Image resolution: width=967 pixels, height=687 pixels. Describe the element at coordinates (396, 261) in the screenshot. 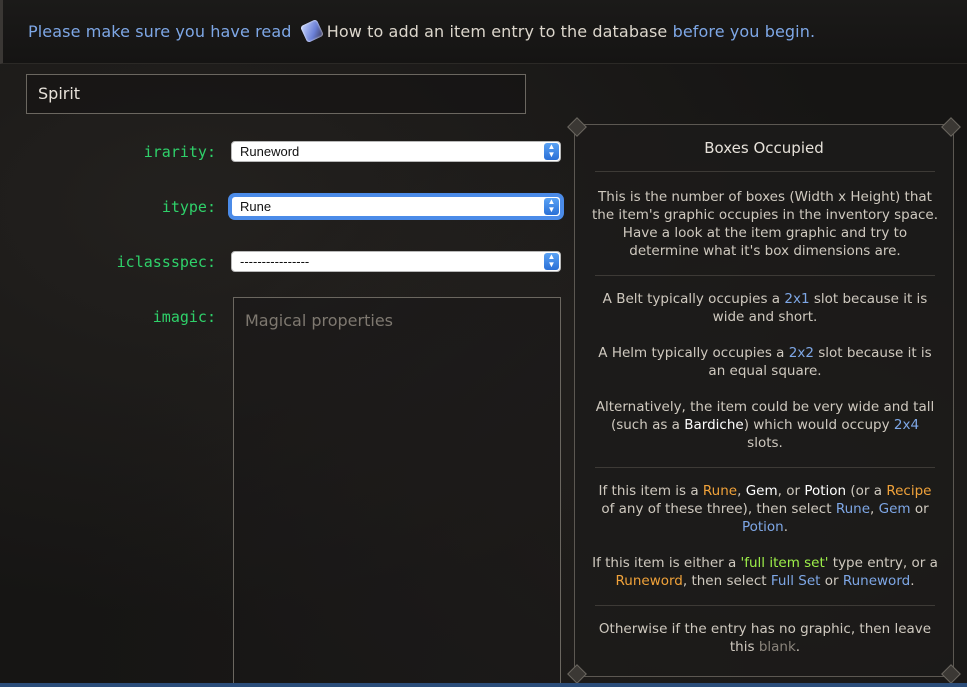

I see `iclassspec-select: ---------------- ▲ ▼` at that location.